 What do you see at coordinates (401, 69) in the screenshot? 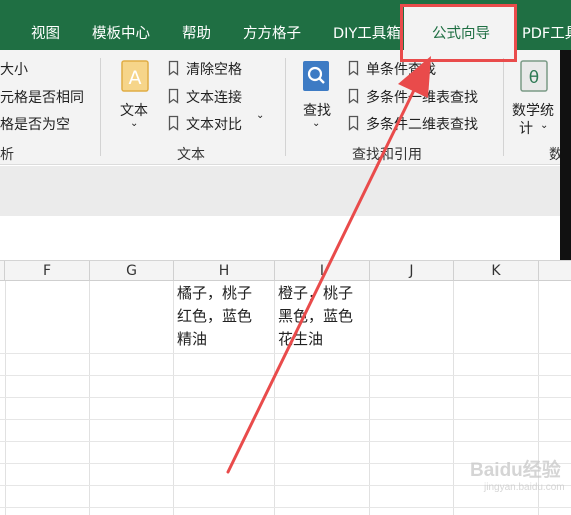
I see `ribbon-item-single-lookup: 单条件查找` at bounding box center [401, 69].